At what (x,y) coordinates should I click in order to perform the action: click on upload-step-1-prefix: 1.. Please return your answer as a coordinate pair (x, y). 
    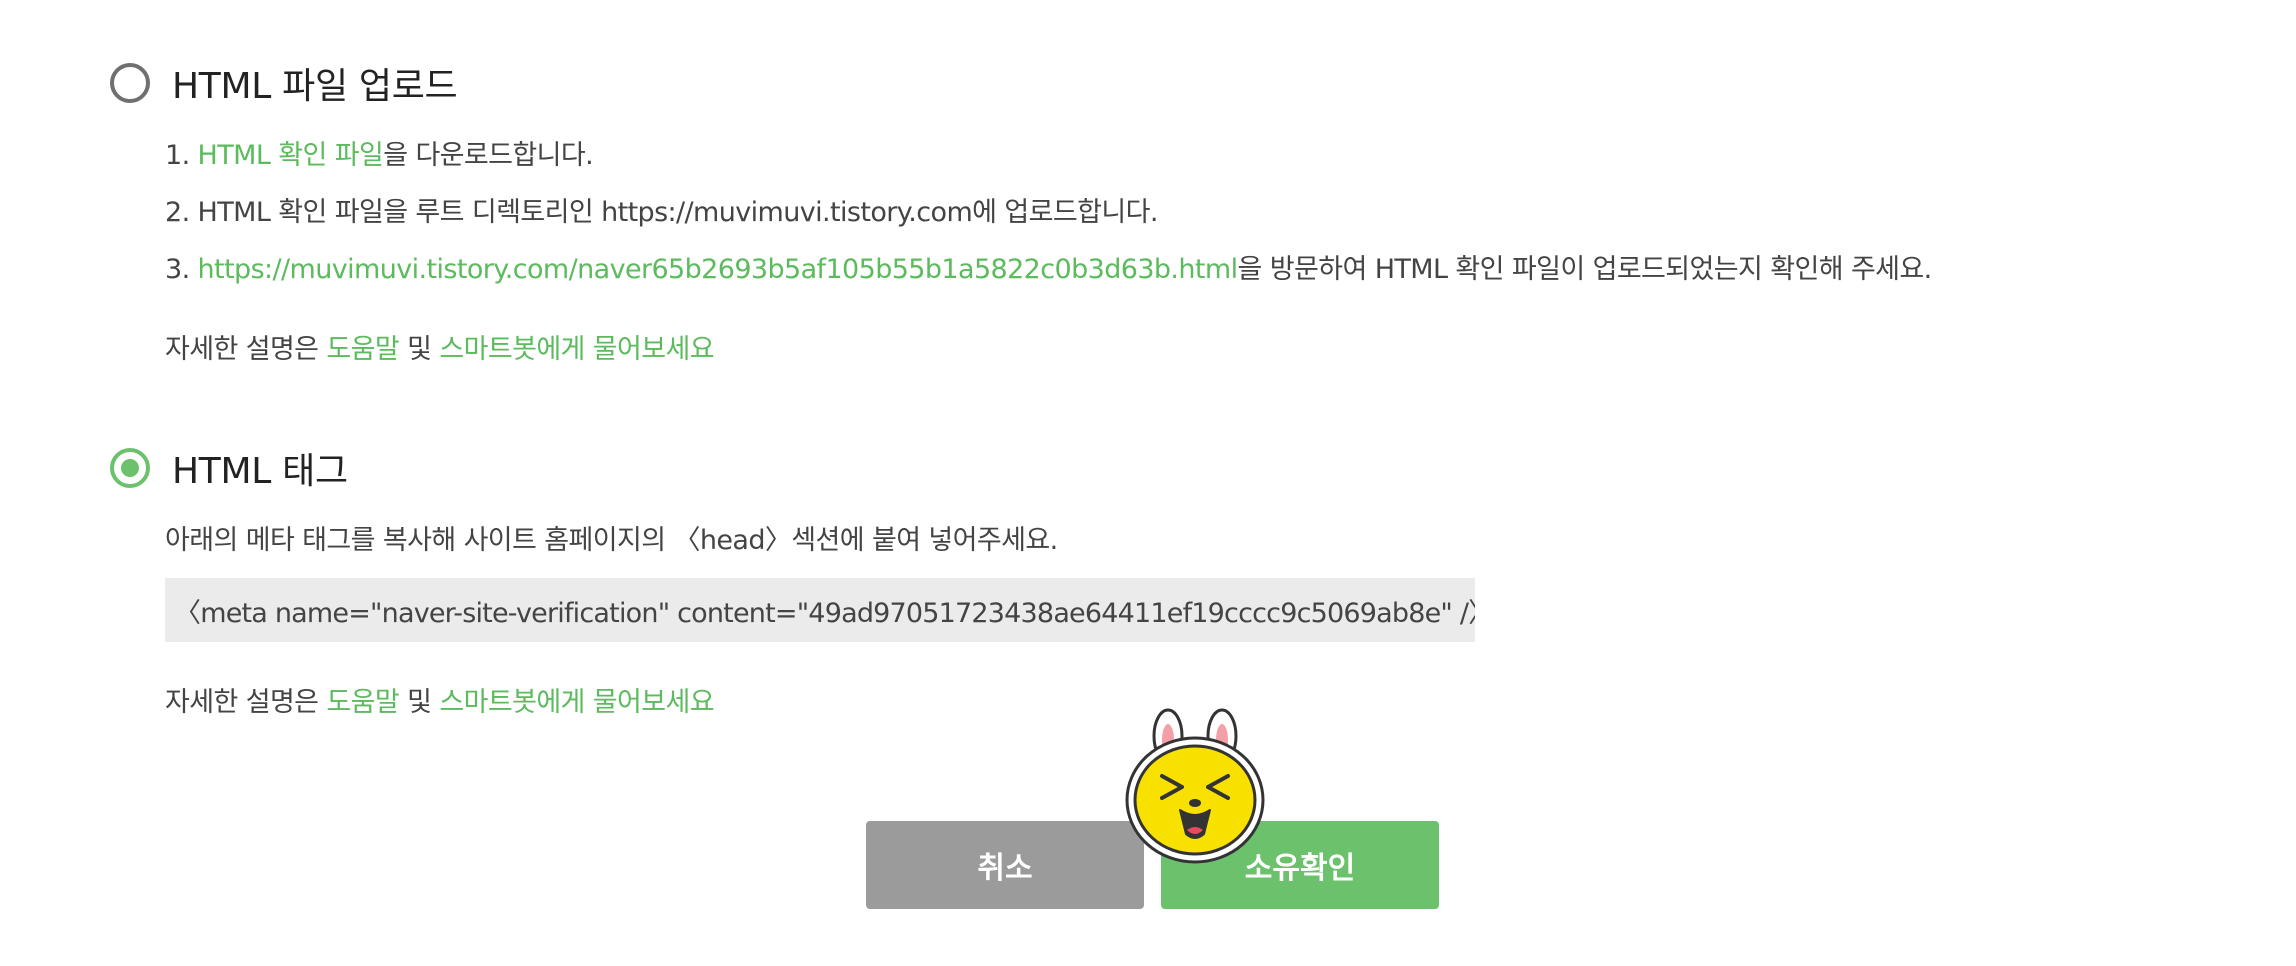
    Looking at the image, I should click on (181, 155).